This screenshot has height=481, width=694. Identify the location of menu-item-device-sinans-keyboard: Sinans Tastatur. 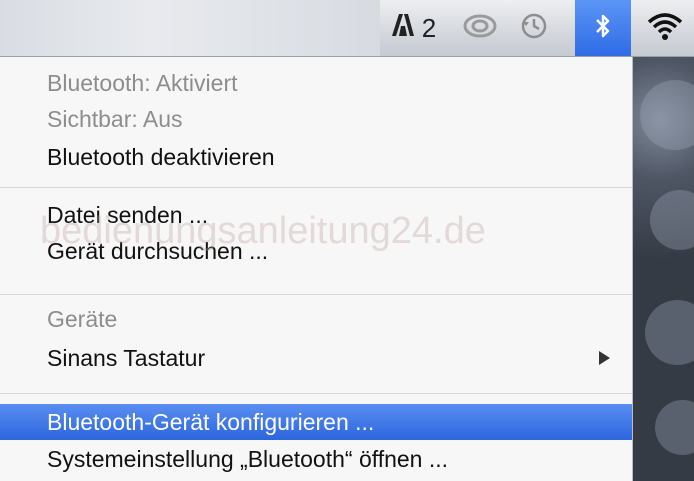
(316, 358).